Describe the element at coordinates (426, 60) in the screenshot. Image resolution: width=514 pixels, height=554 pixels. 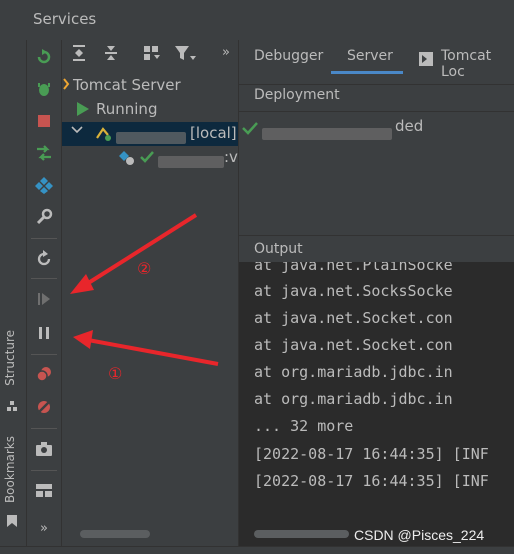
I see `console-tab-icon` at that location.